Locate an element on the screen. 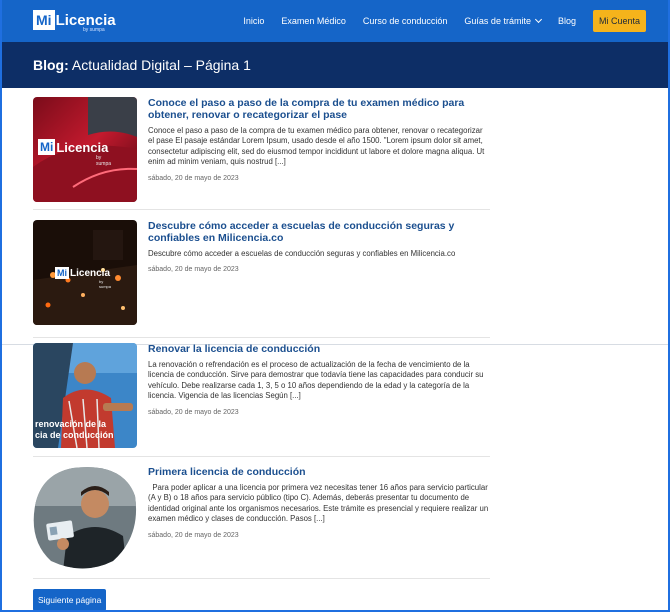 This screenshot has width=670, height=612. nav-link-examen-medico: Examen Médico is located at coordinates (313, 21).